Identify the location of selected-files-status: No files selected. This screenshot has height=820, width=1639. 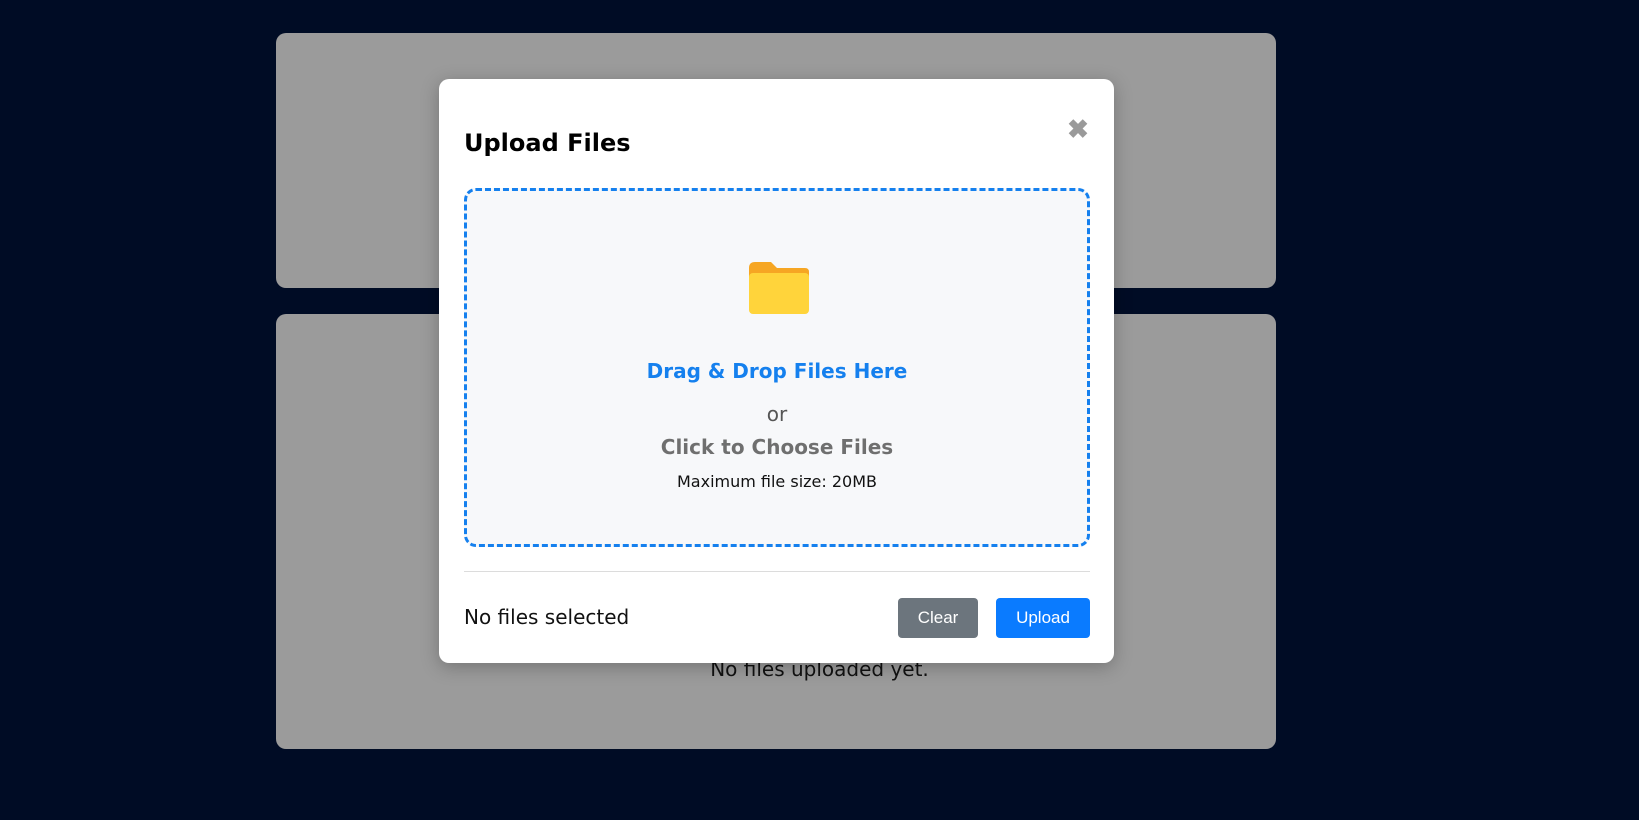
(547, 617).